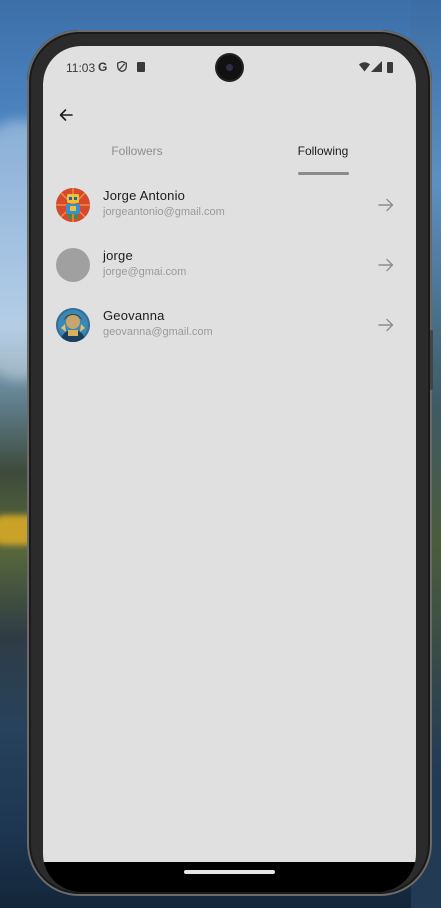  Describe the element at coordinates (145, 272) in the screenshot. I see `user-email: jorge@gmai.com` at that location.